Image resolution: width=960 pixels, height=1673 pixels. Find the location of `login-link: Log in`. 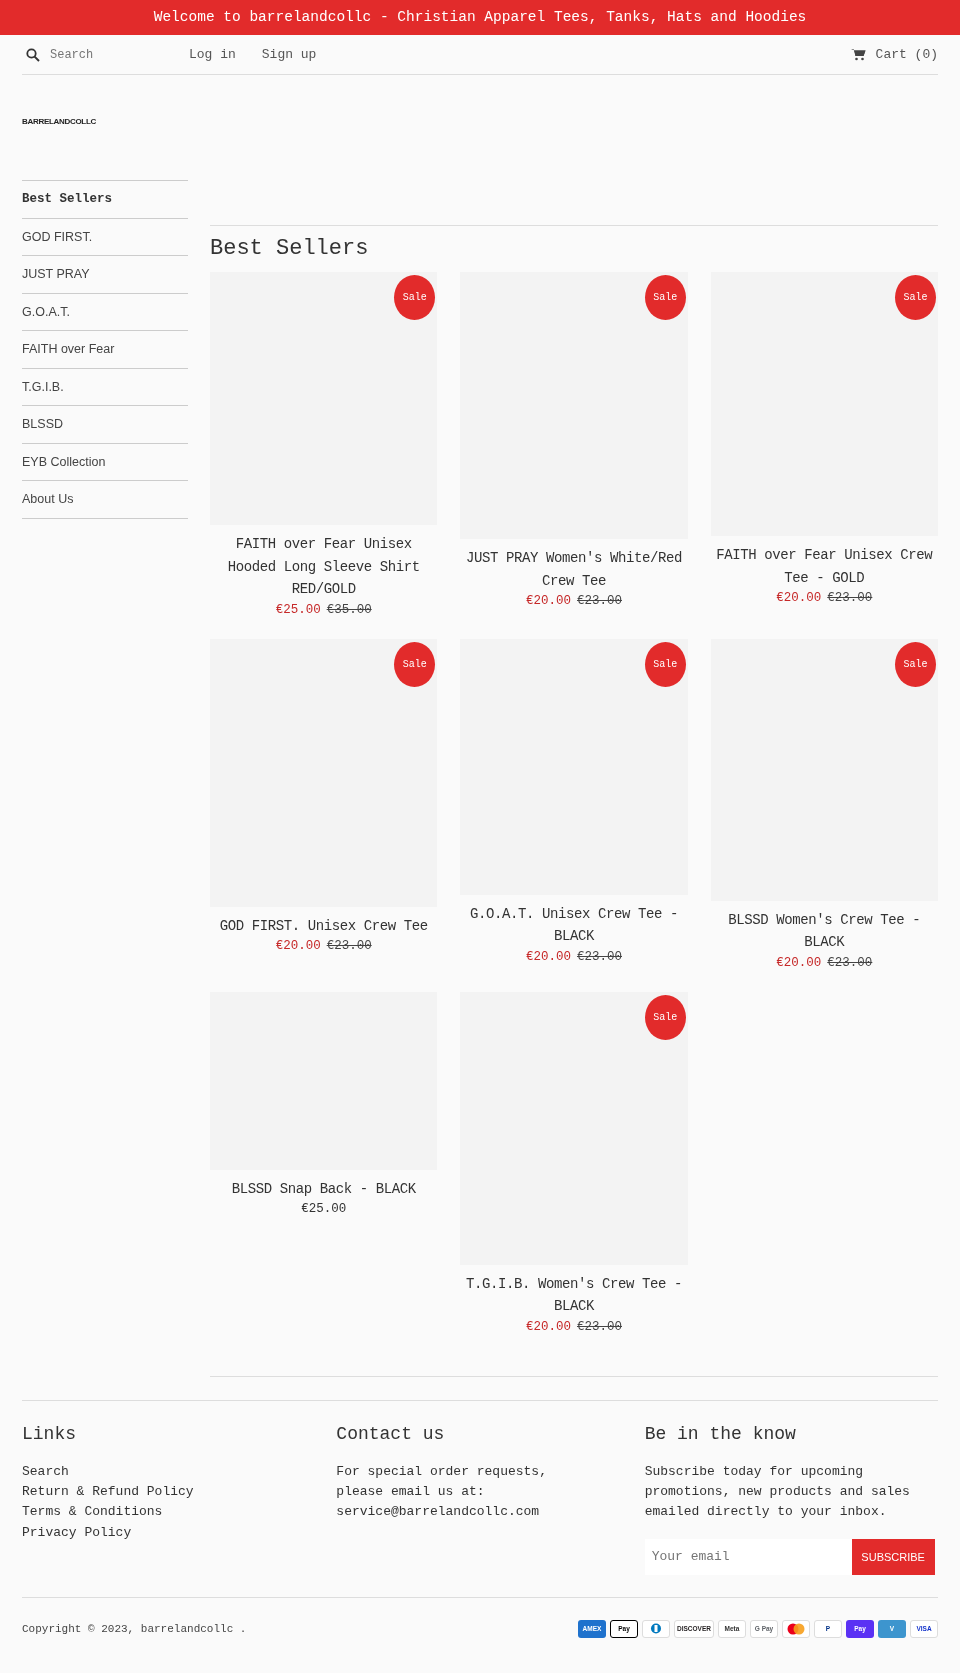

login-link: Log in is located at coordinates (212, 54).